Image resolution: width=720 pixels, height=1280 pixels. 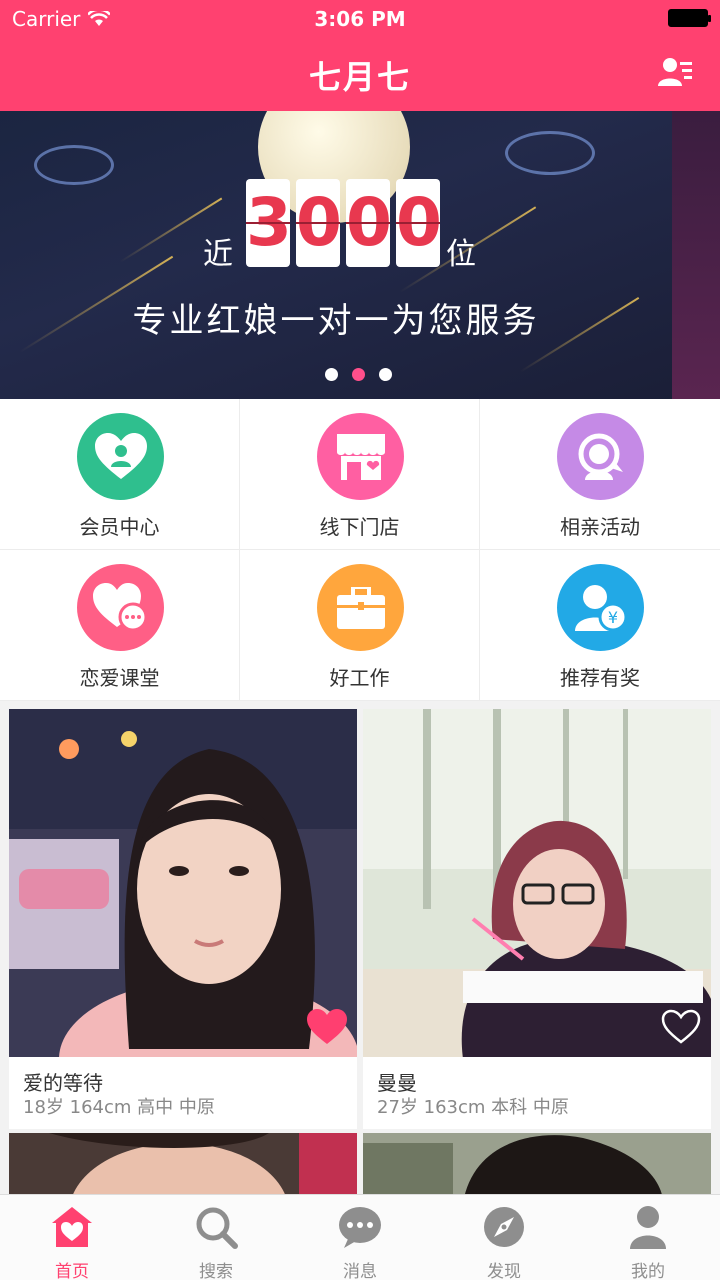 What do you see at coordinates (689, 18) in the screenshot?
I see `battery-icon` at bounding box center [689, 18].